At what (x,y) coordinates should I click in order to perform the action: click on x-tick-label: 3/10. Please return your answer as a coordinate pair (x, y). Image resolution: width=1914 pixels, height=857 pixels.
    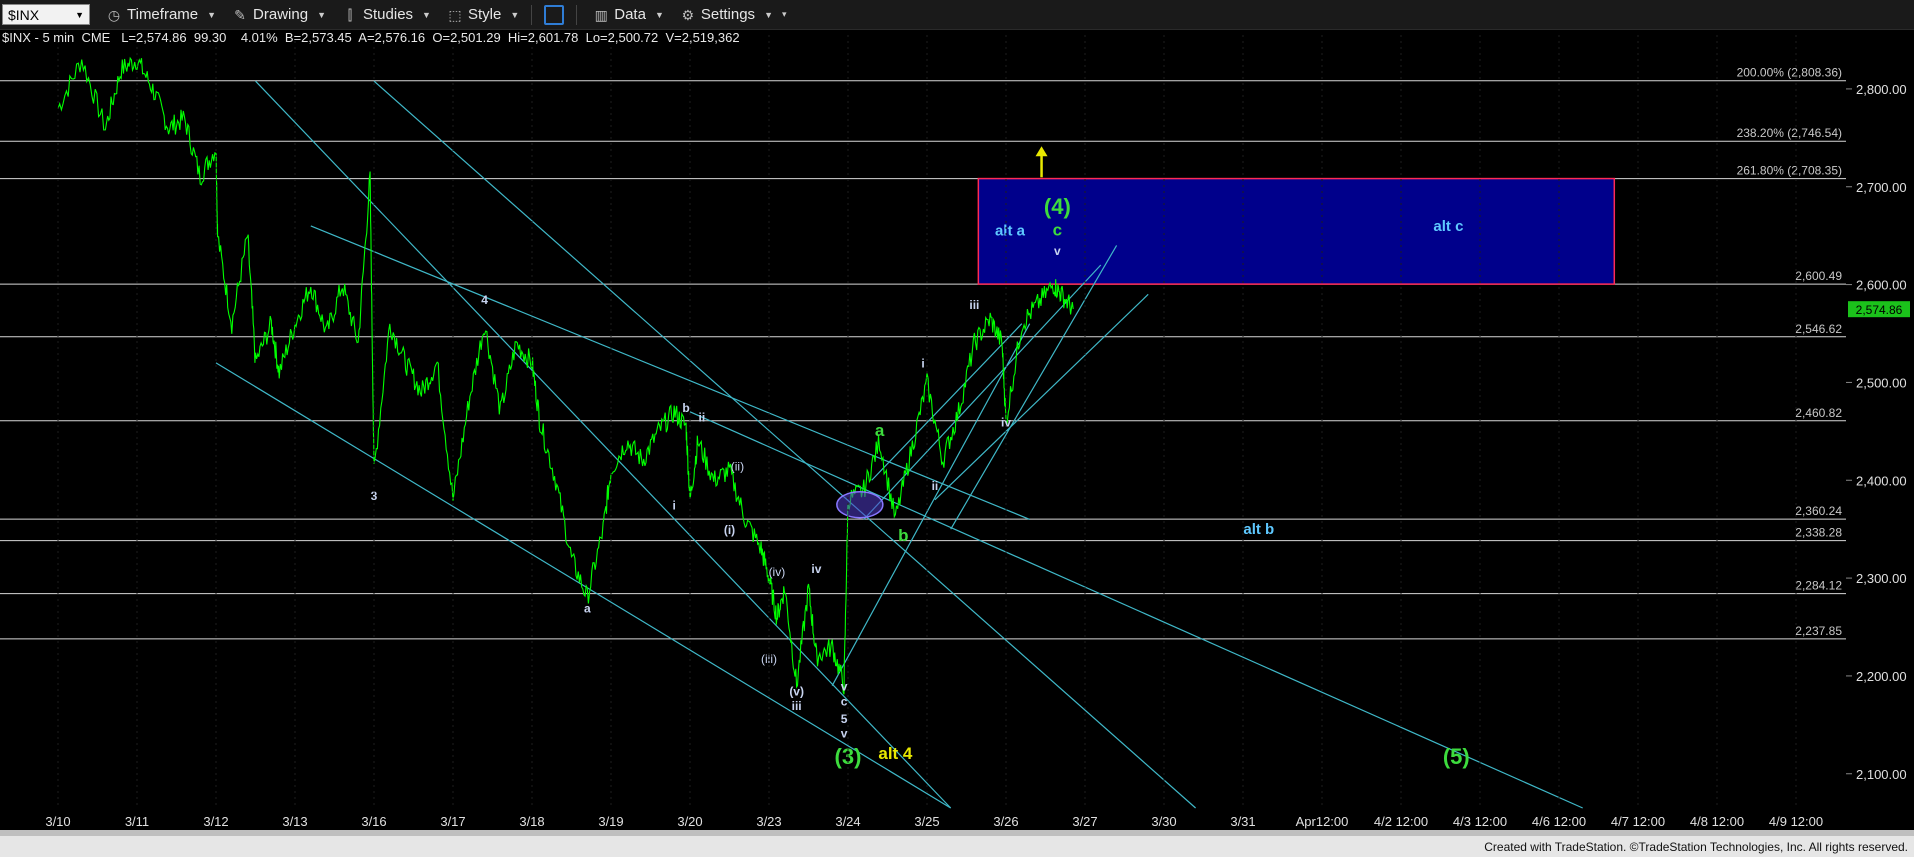
    Looking at the image, I should click on (57, 821).